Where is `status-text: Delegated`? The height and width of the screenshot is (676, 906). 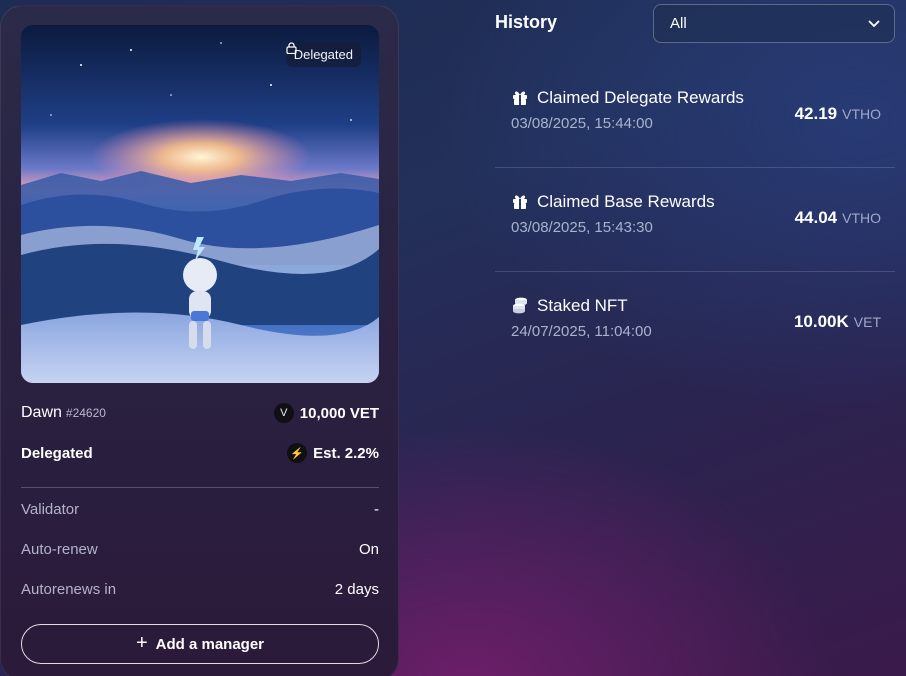
status-text: Delegated is located at coordinates (57, 453).